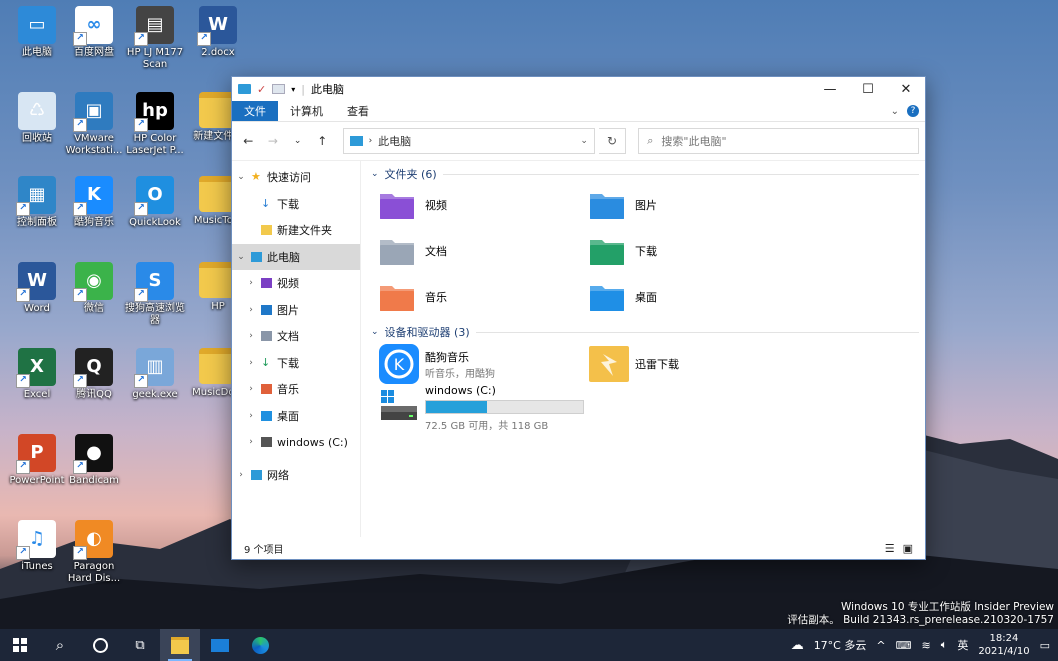  What do you see at coordinates (694, 251) in the screenshot?
I see `folder-tile: 下载` at bounding box center [694, 251].